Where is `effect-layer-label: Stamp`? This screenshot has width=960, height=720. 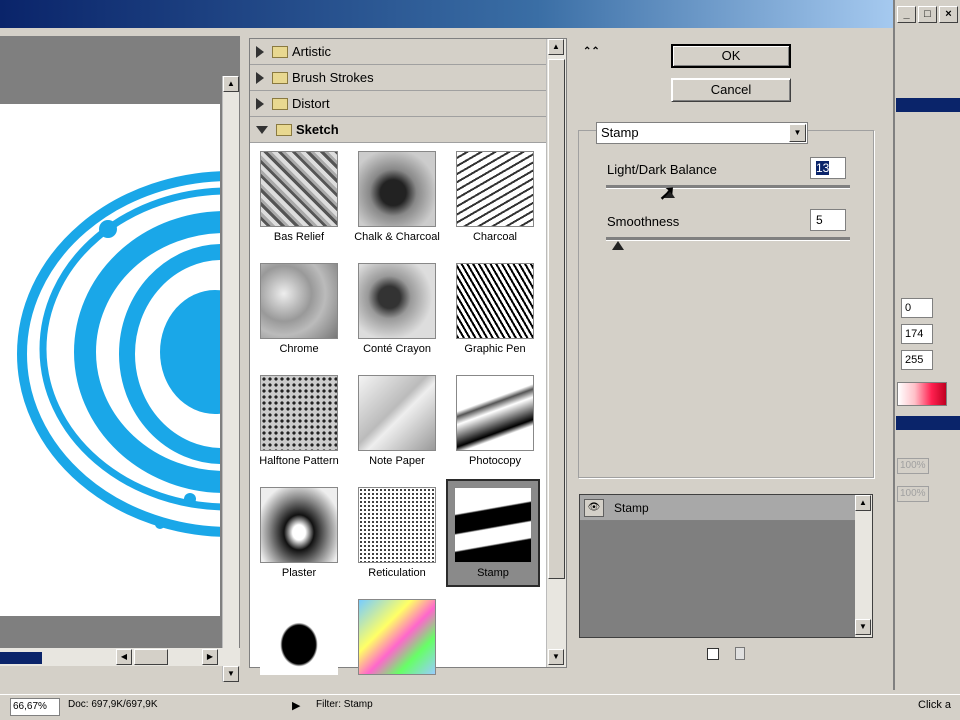
effect-layer-label: Stamp is located at coordinates (631, 507).